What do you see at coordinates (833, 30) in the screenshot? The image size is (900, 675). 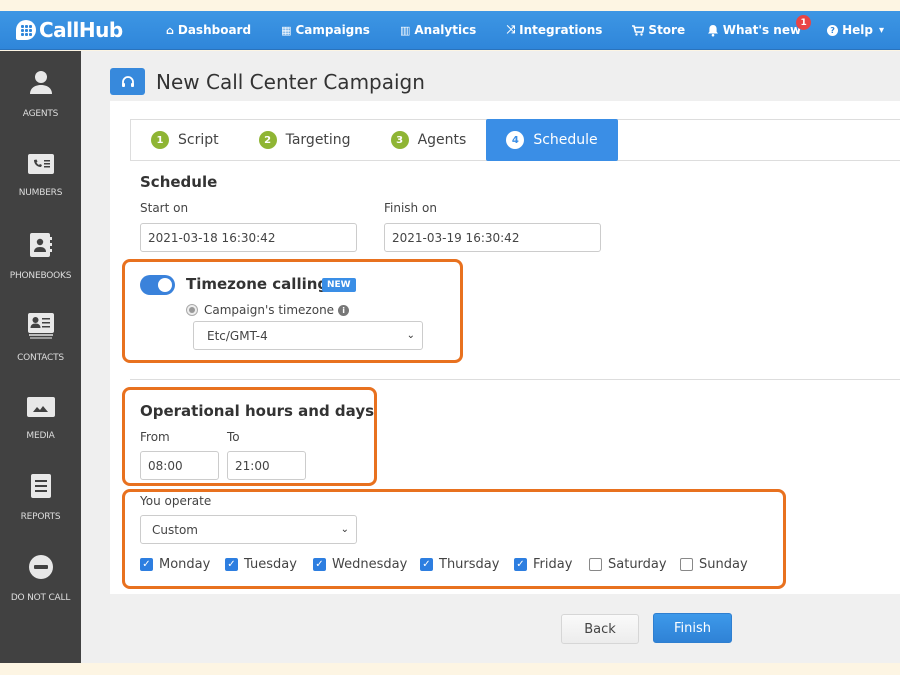 I see `question-circle-icon: ?` at bounding box center [833, 30].